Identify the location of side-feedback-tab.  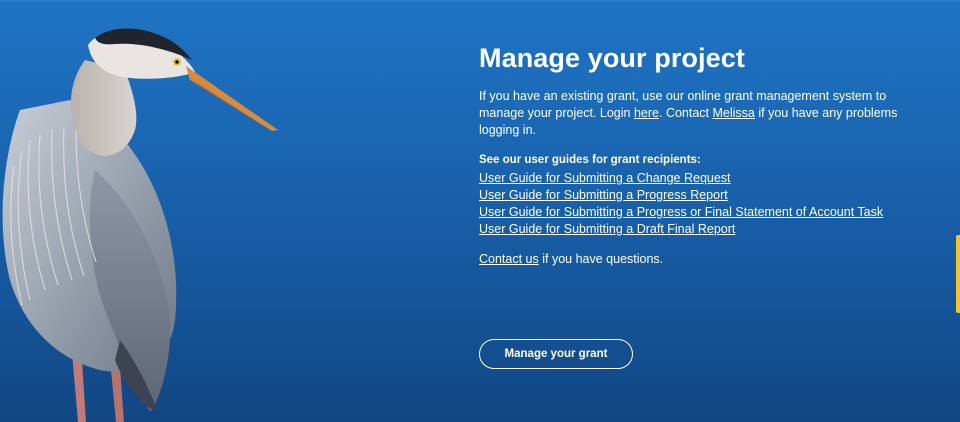
(958, 274).